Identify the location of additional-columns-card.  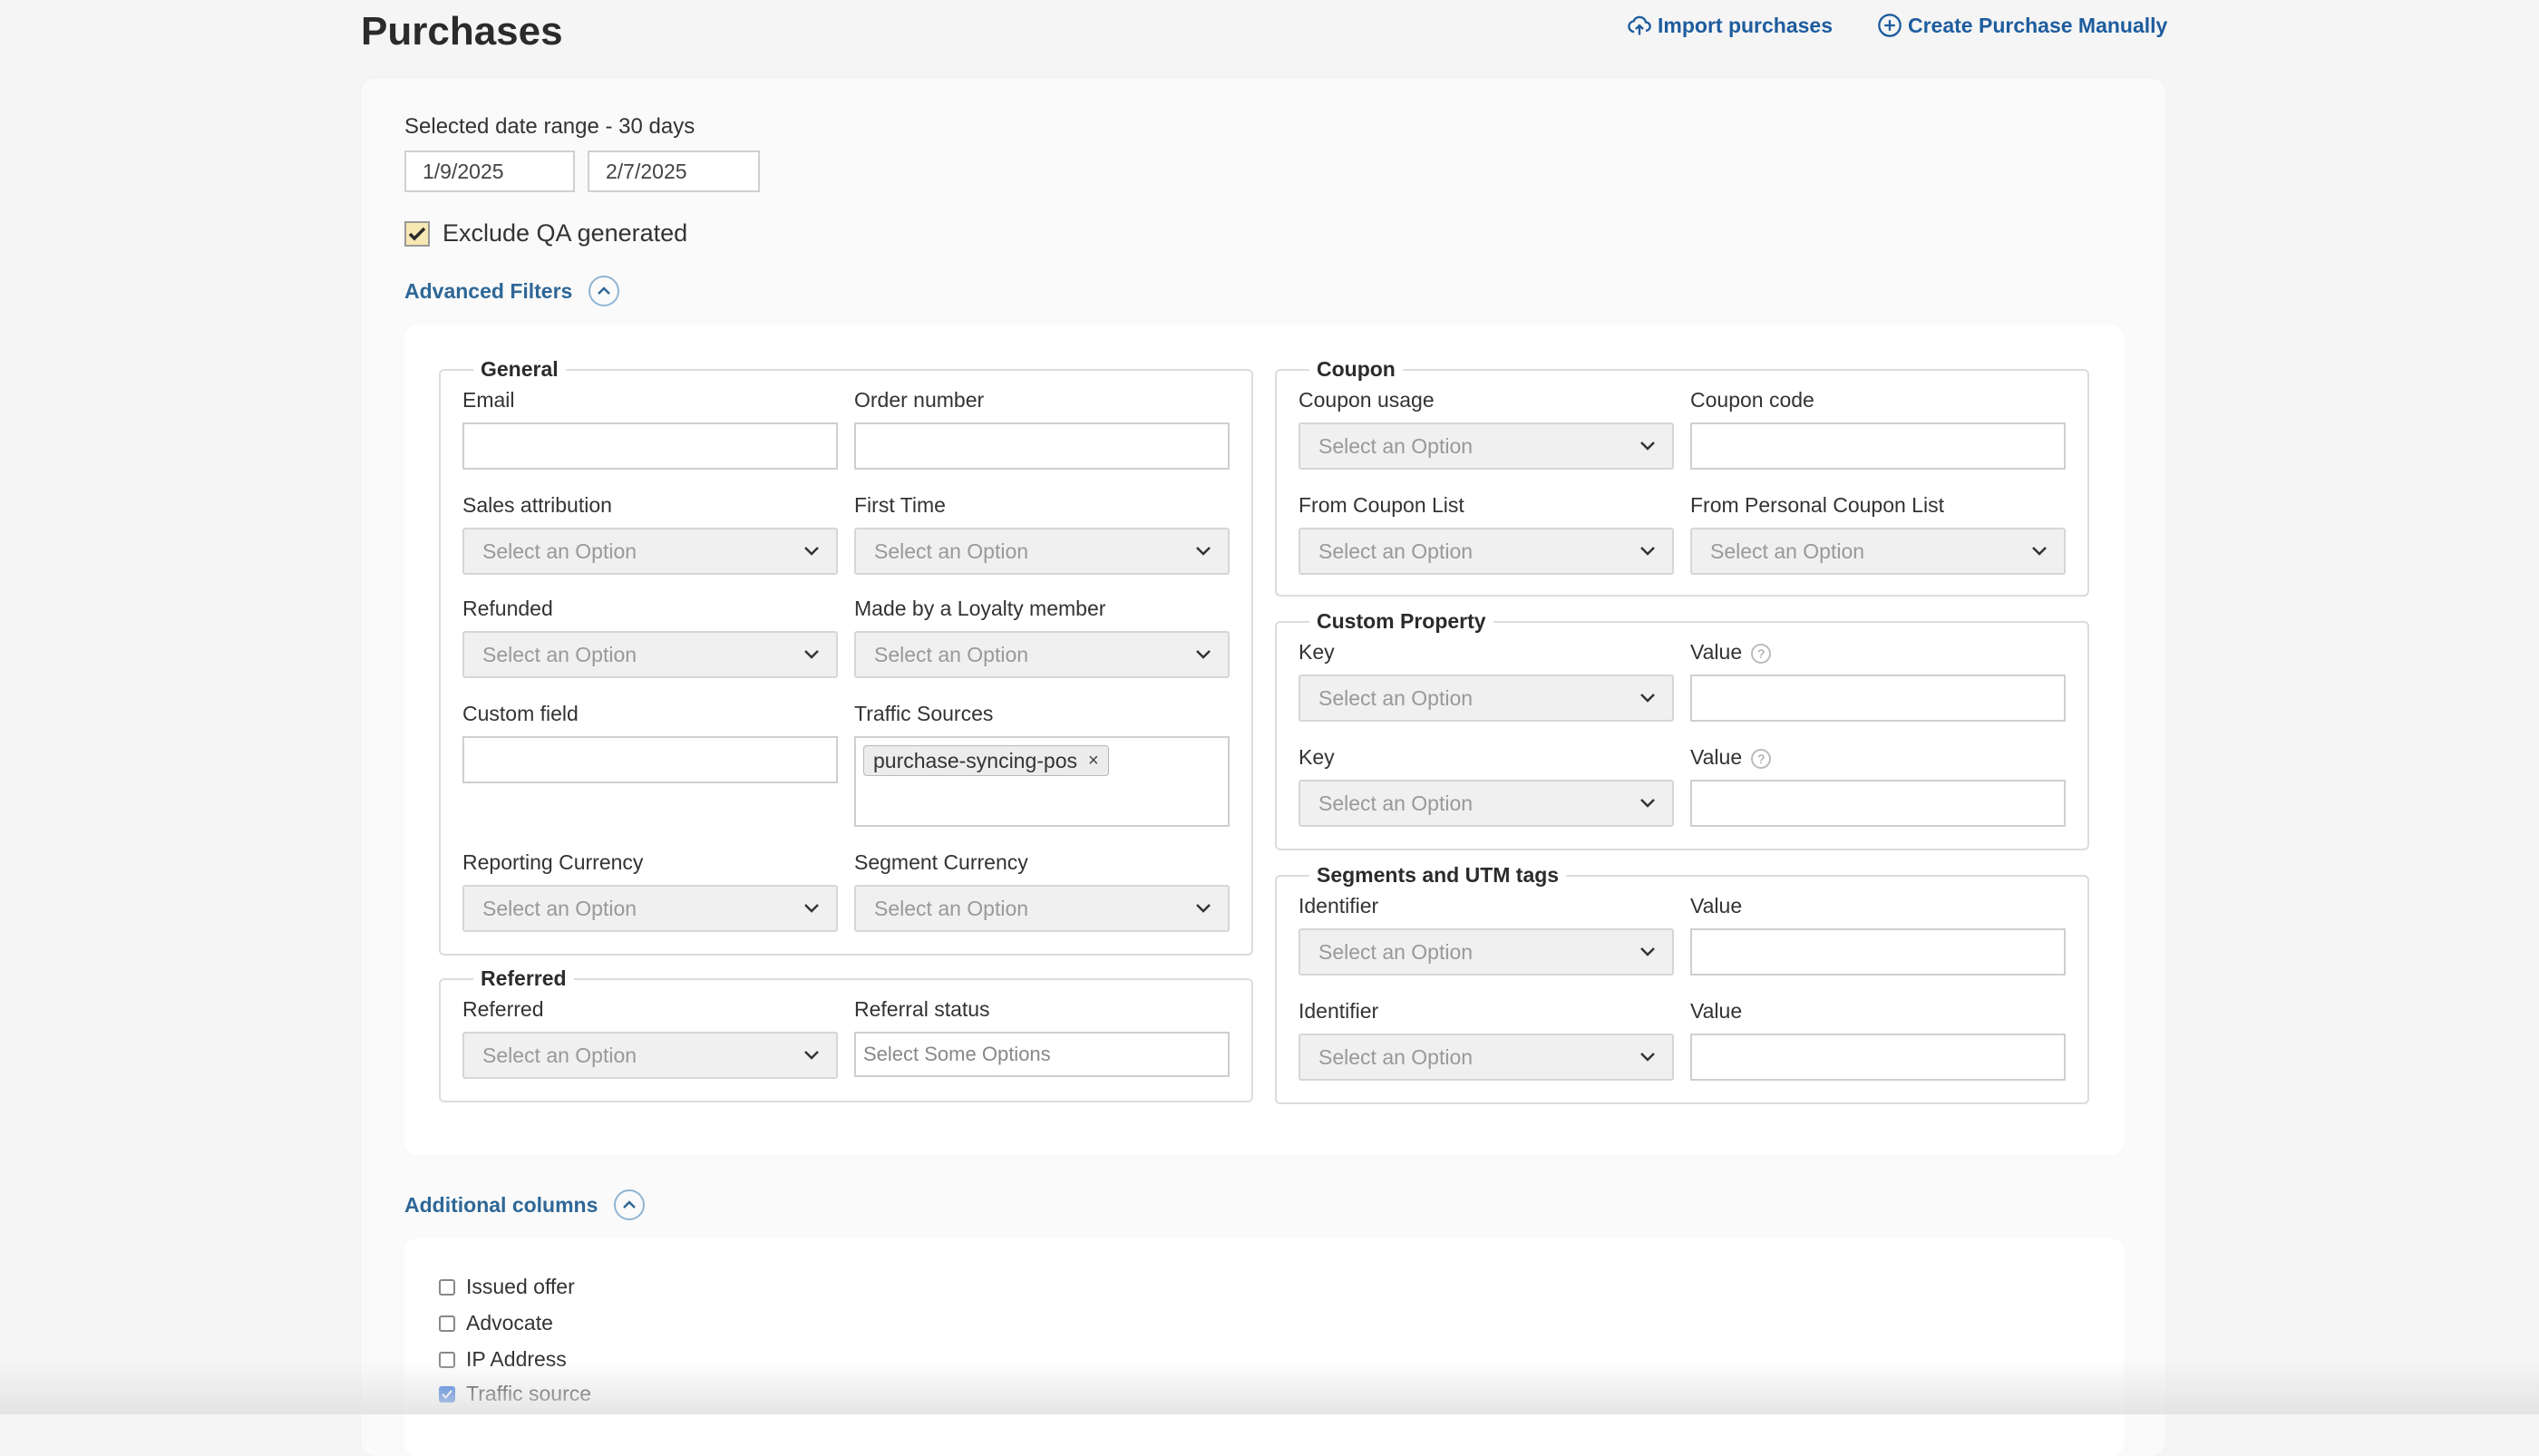
(1264, 1347).